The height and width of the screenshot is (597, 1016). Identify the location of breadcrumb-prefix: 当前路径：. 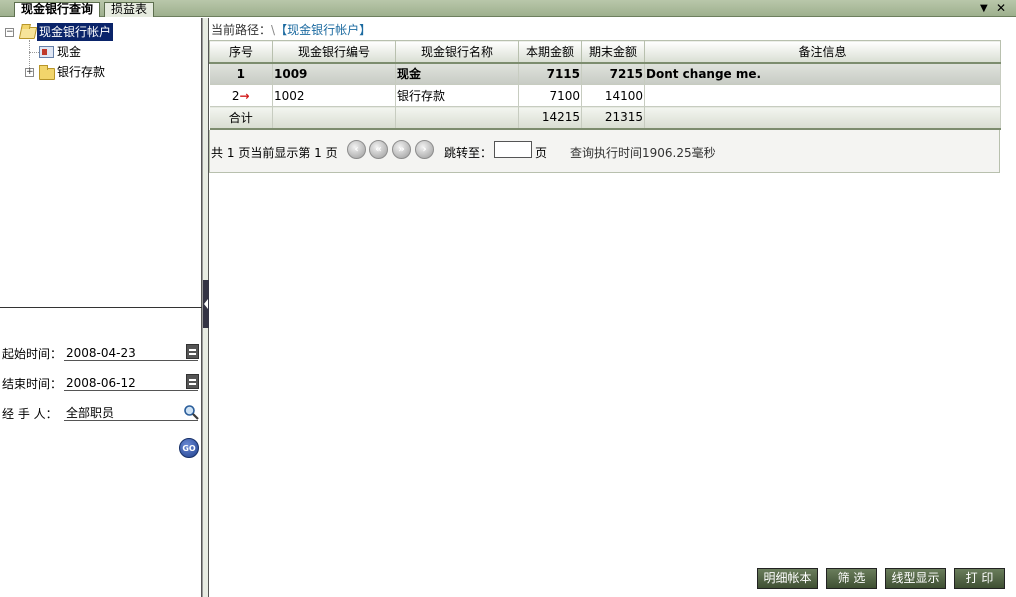
(241, 30).